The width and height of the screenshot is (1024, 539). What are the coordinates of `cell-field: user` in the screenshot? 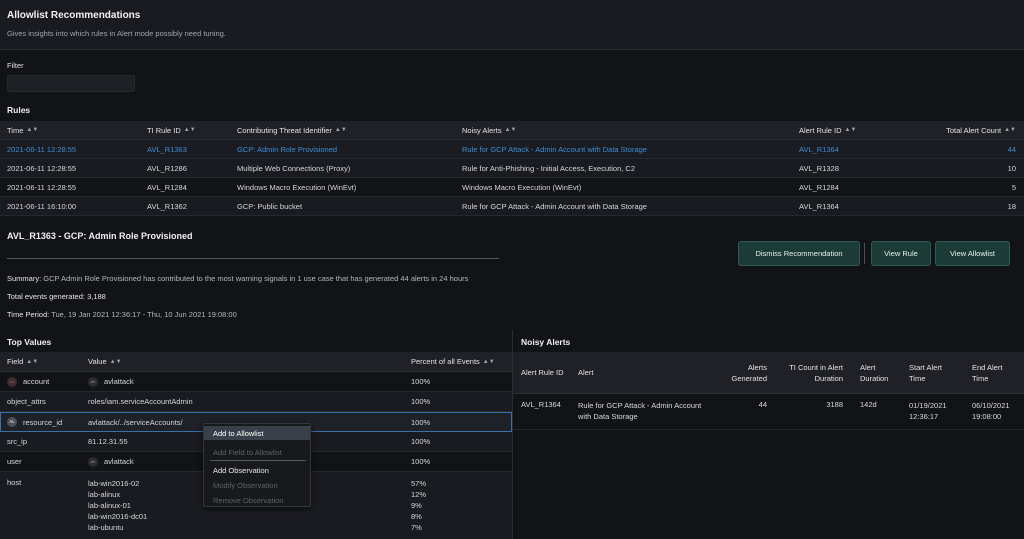 It's located at (14, 461).